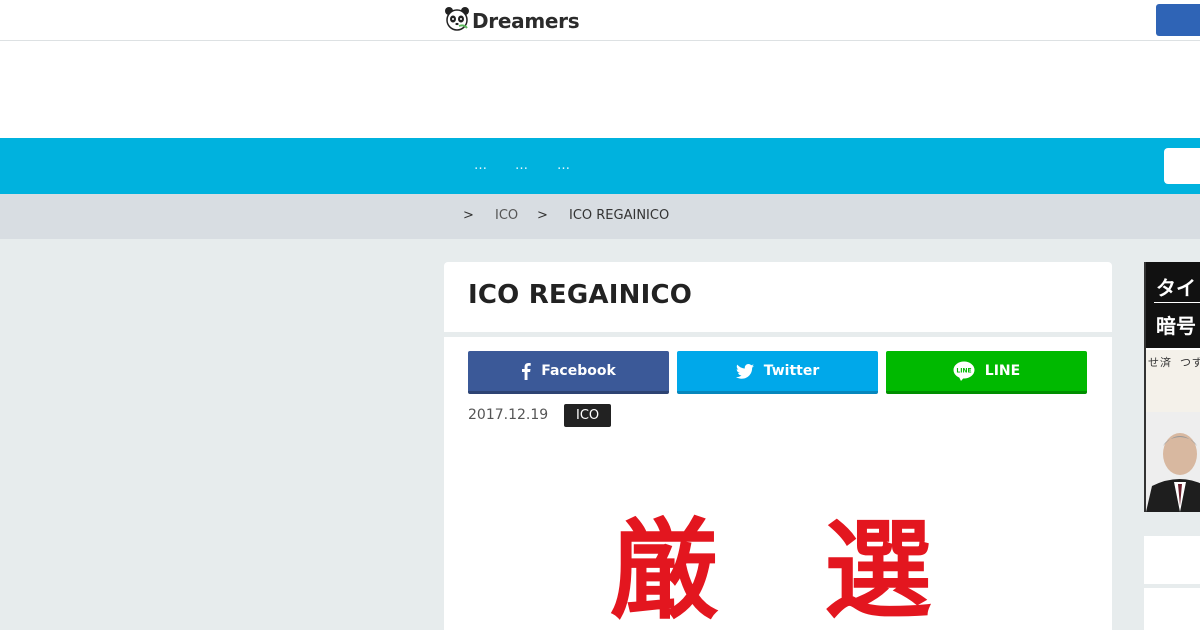  What do you see at coordinates (744, 371) in the screenshot?
I see `twitter-icon` at bounding box center [744, 371].